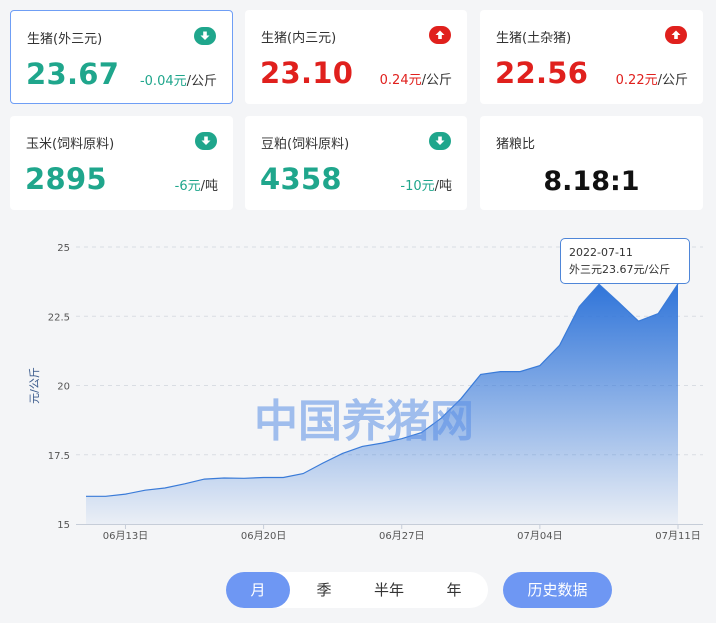 This screenshot has height=623, width=716. Describe the element at coordinates (401, 536) in the screenshot. I see `x-tick-label: 06月27日` at that location.